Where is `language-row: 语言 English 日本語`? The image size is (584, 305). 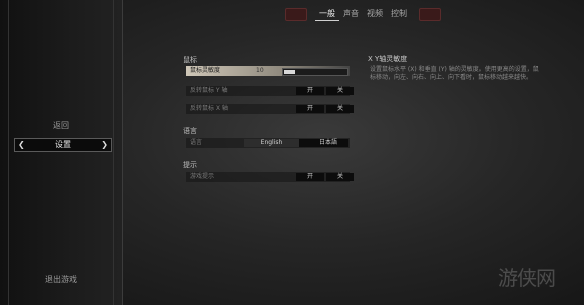 language-row: 语言 English 日本語 is located at coordinates (268, 143).